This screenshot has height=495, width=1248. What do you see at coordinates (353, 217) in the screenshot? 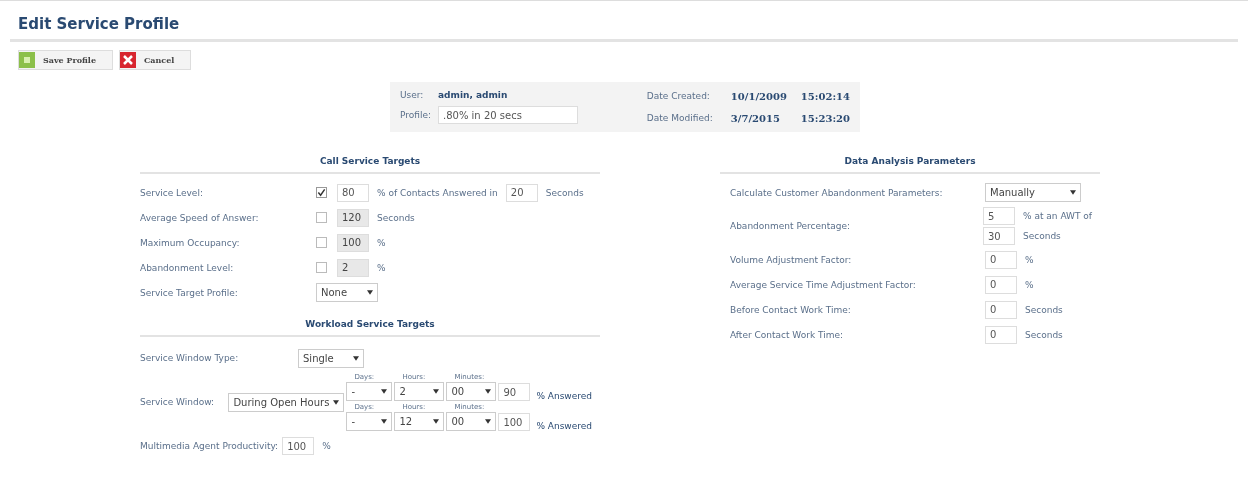
I see `number-field: 120` at bounding box center [353, 217].